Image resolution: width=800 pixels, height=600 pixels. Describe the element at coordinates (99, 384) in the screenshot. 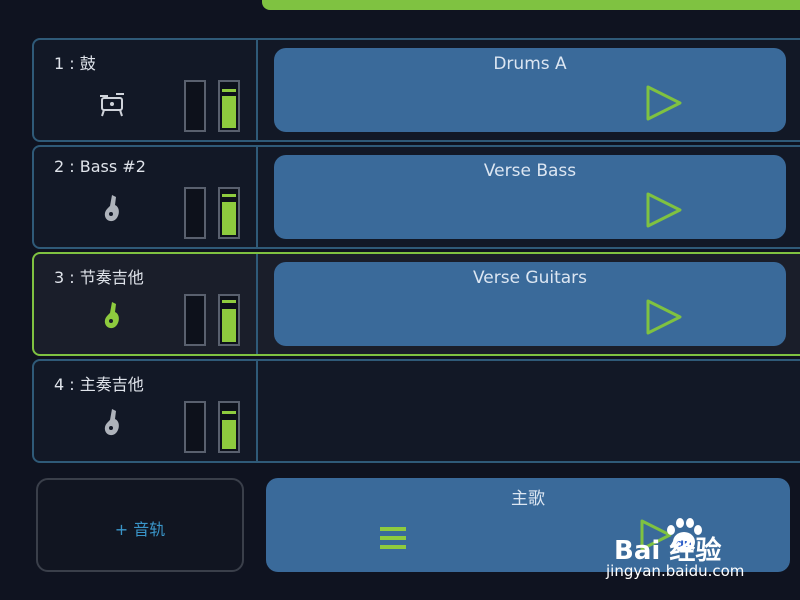

I see `track-name: 4 : 主奏吉他` at that location.